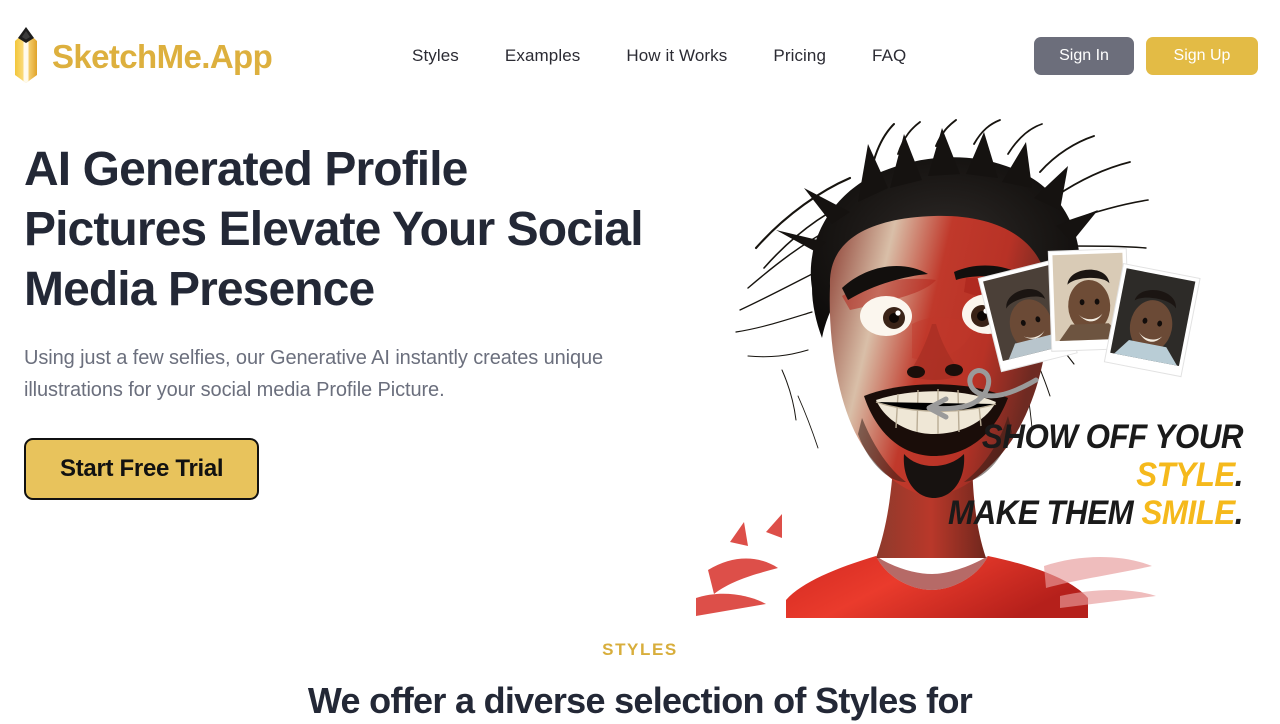 The width and height of the screenshot is (1280, 724). I want to click on styles-eyebrow-label: STYLES, so click(640, 649).